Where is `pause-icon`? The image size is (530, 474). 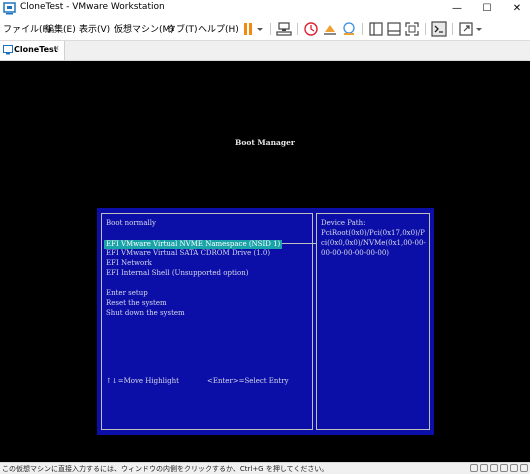
pause-icon is located at coordinates (248, 29).